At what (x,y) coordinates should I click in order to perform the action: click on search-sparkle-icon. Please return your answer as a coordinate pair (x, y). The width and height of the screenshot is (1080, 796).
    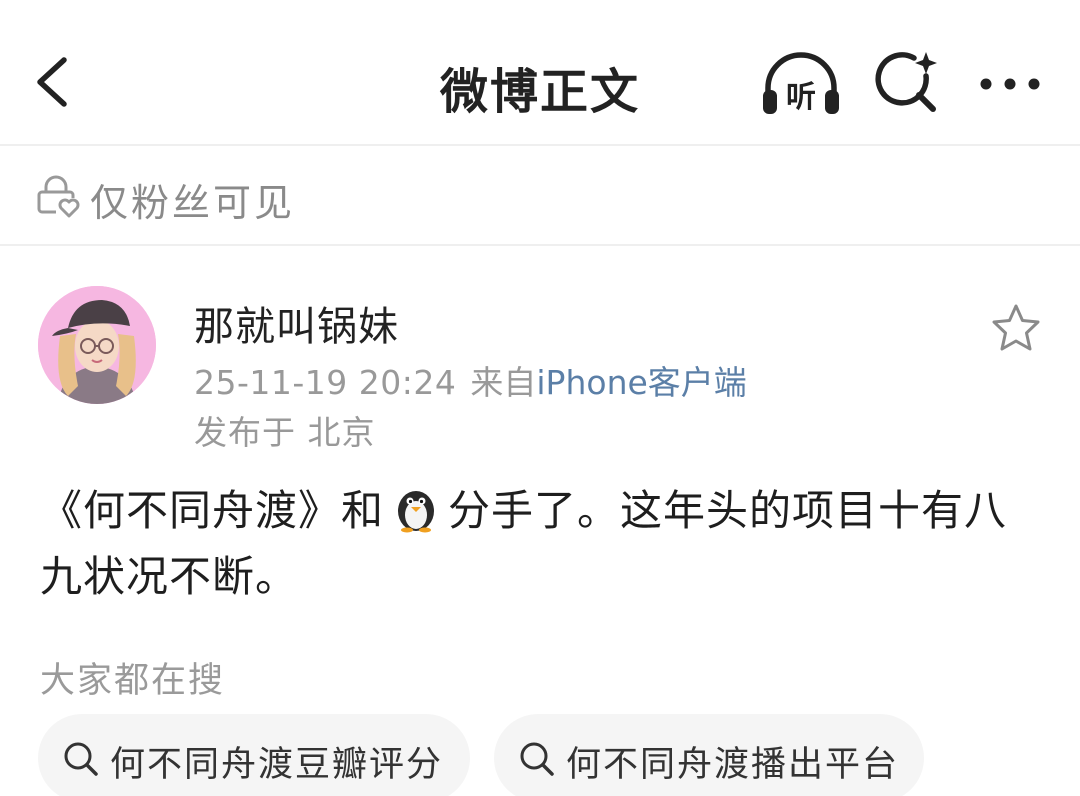
    Looking at the image, I should click on (906, 82).